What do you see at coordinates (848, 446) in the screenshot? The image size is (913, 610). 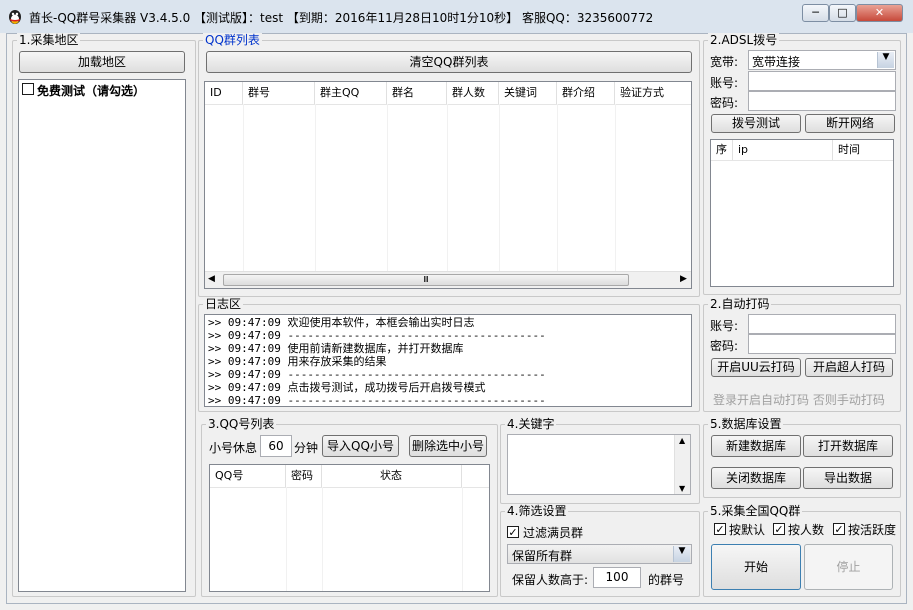 I see `open-database-button: 打开数据库` at bounding box center [848, 446].